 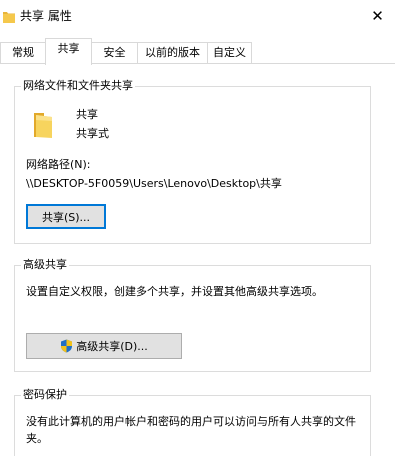 I want to click on tab-sharing: 共享, so click(x=68, y=51).